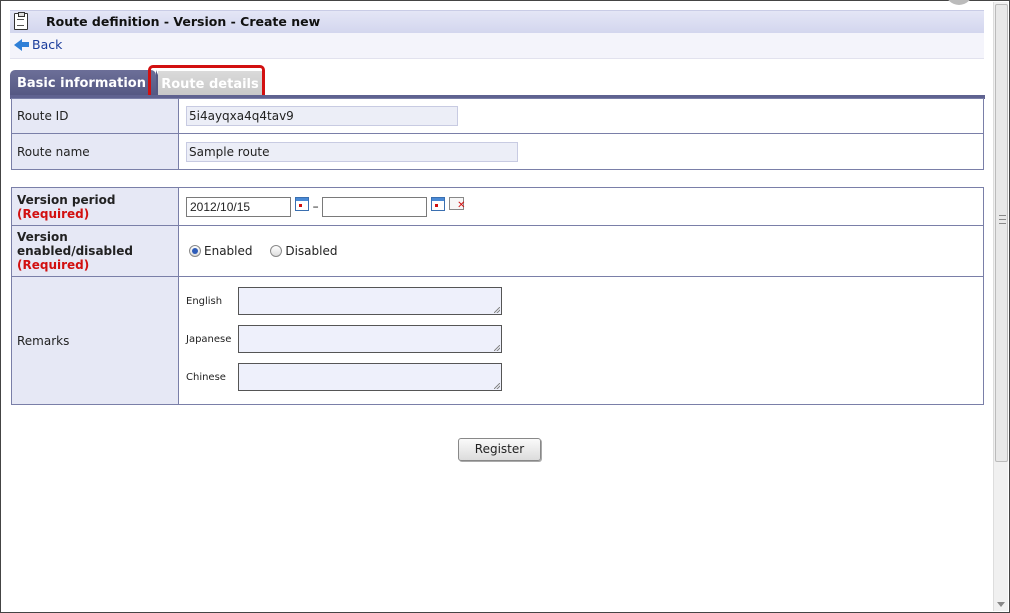 Image resolution: width=1010 pixels, height=613 pixels. I want to click on version-enabled-cell: Enabled Disabled, so click(581, 251).